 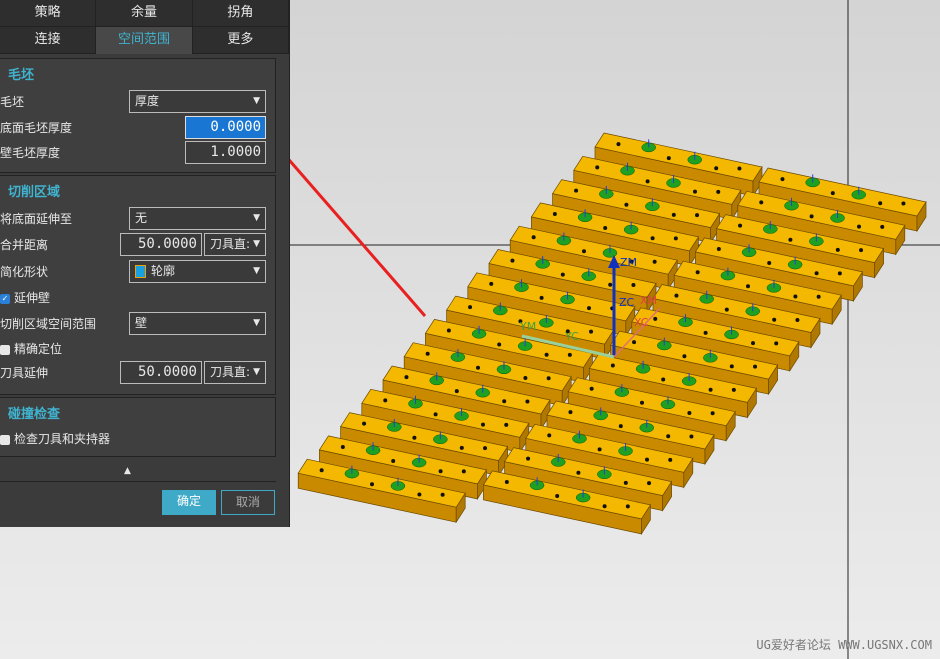 I want to click on cut-area-group-title: 切削区域, so click(x=137, y=188).